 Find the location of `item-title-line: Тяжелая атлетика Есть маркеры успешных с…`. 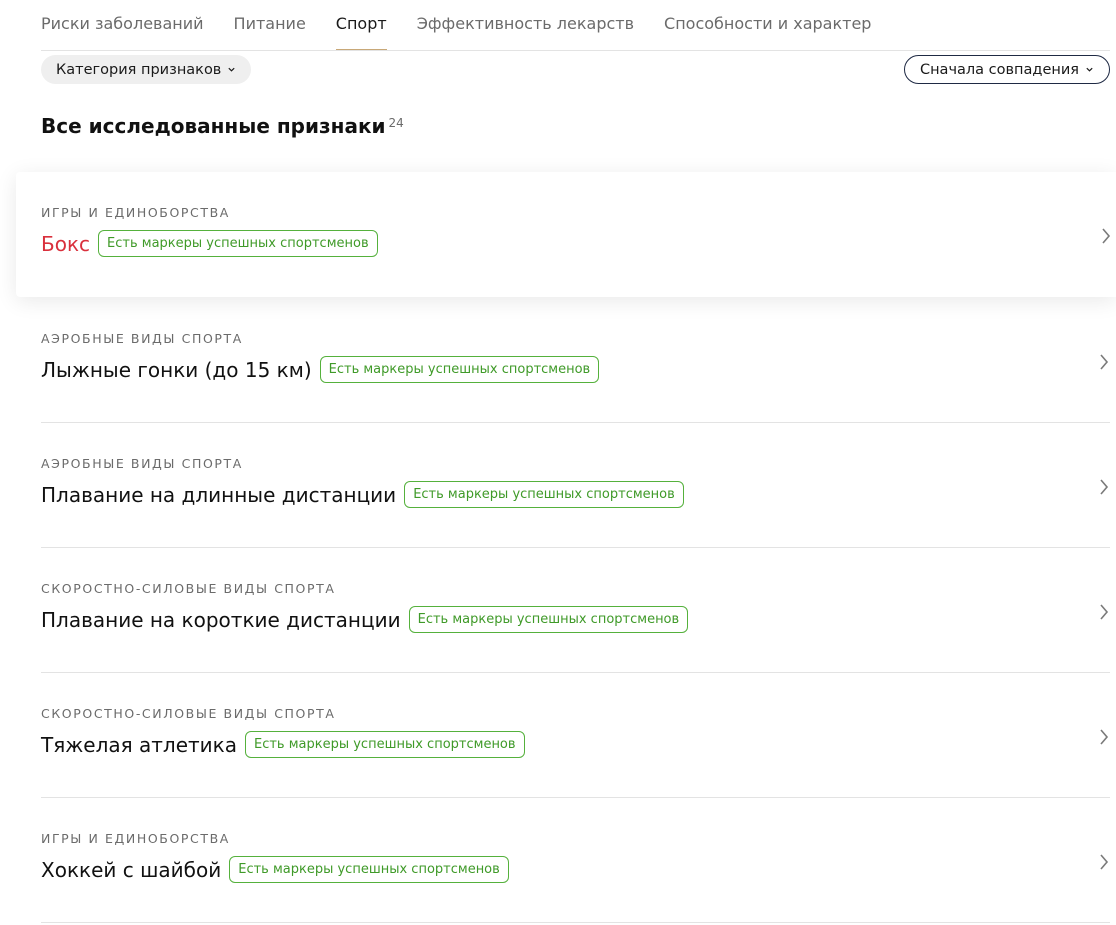

item-title-line: Тяжелая атлетика Есть маркеры успешных с… is located at coordinates (283, 744).